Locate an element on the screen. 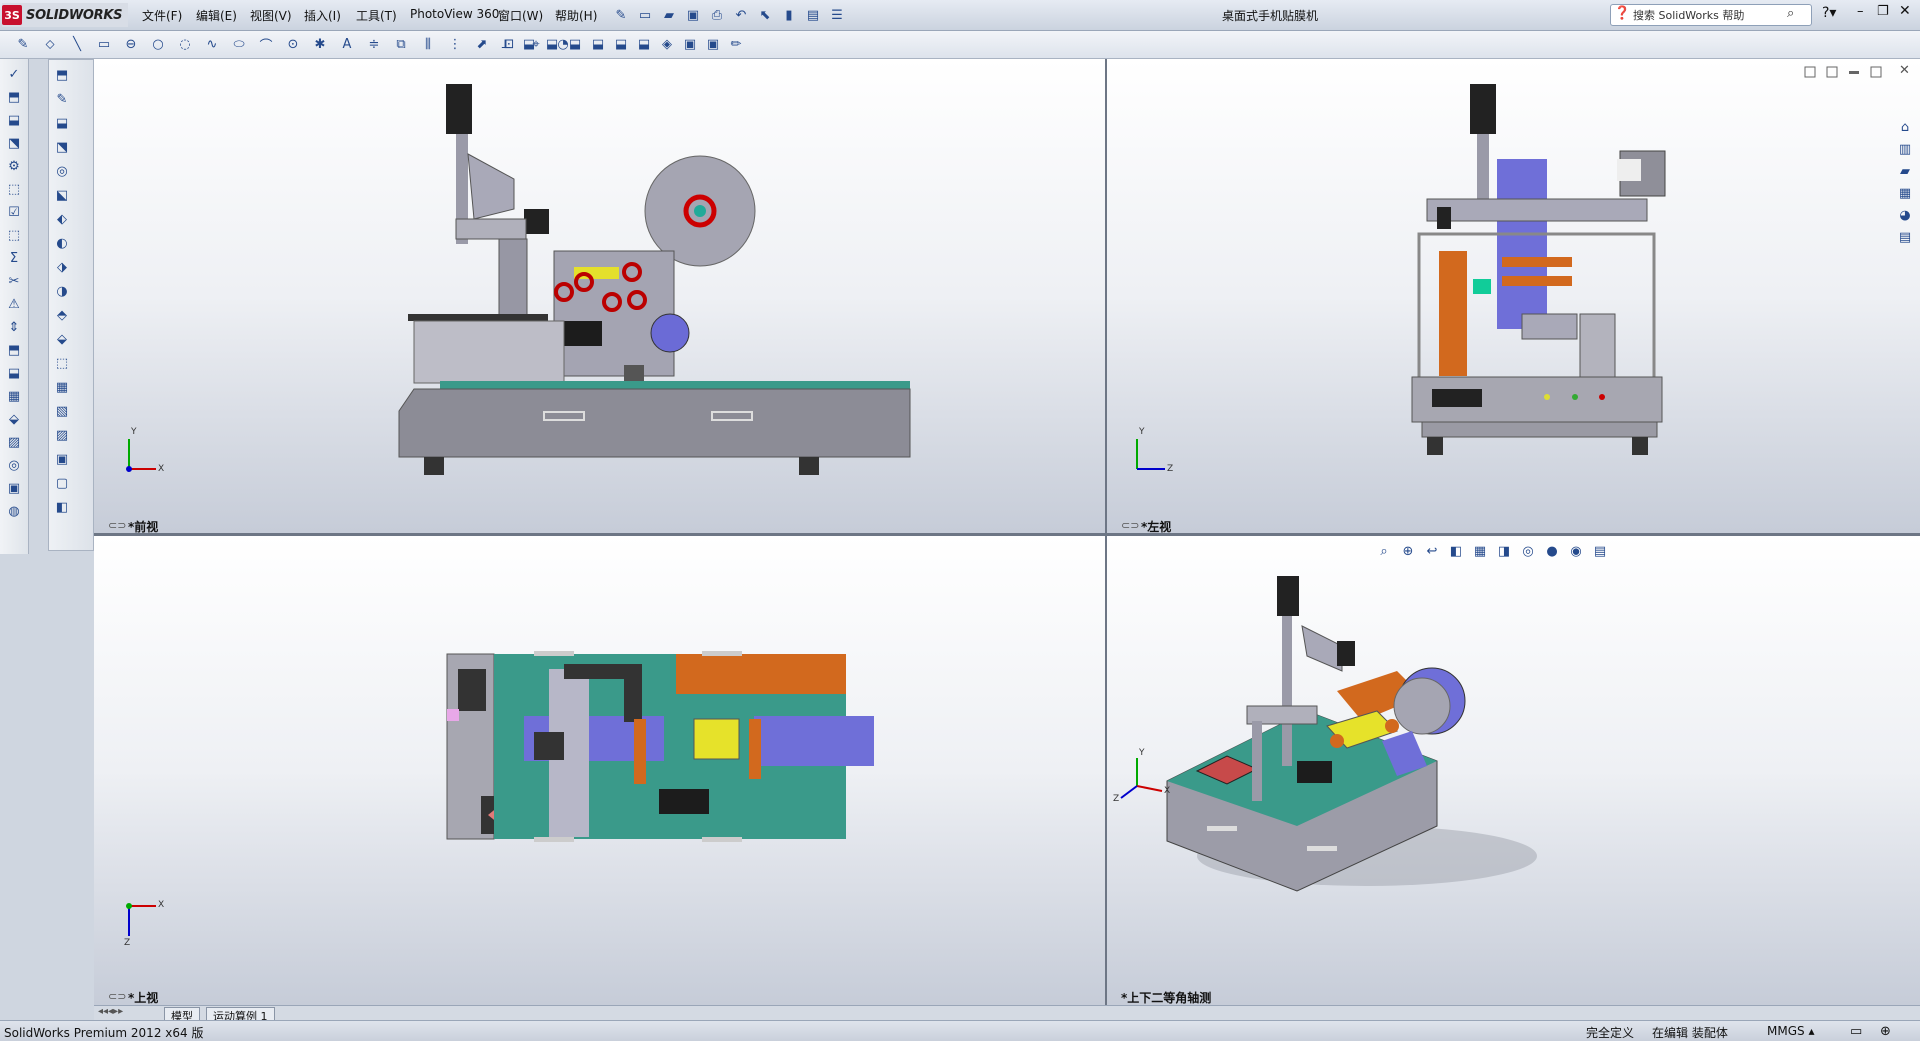 Image resolution: width=1920 pixels, height=1041 pixels. viewport-splitter-horizontal is located at coordinates (1007, 534).